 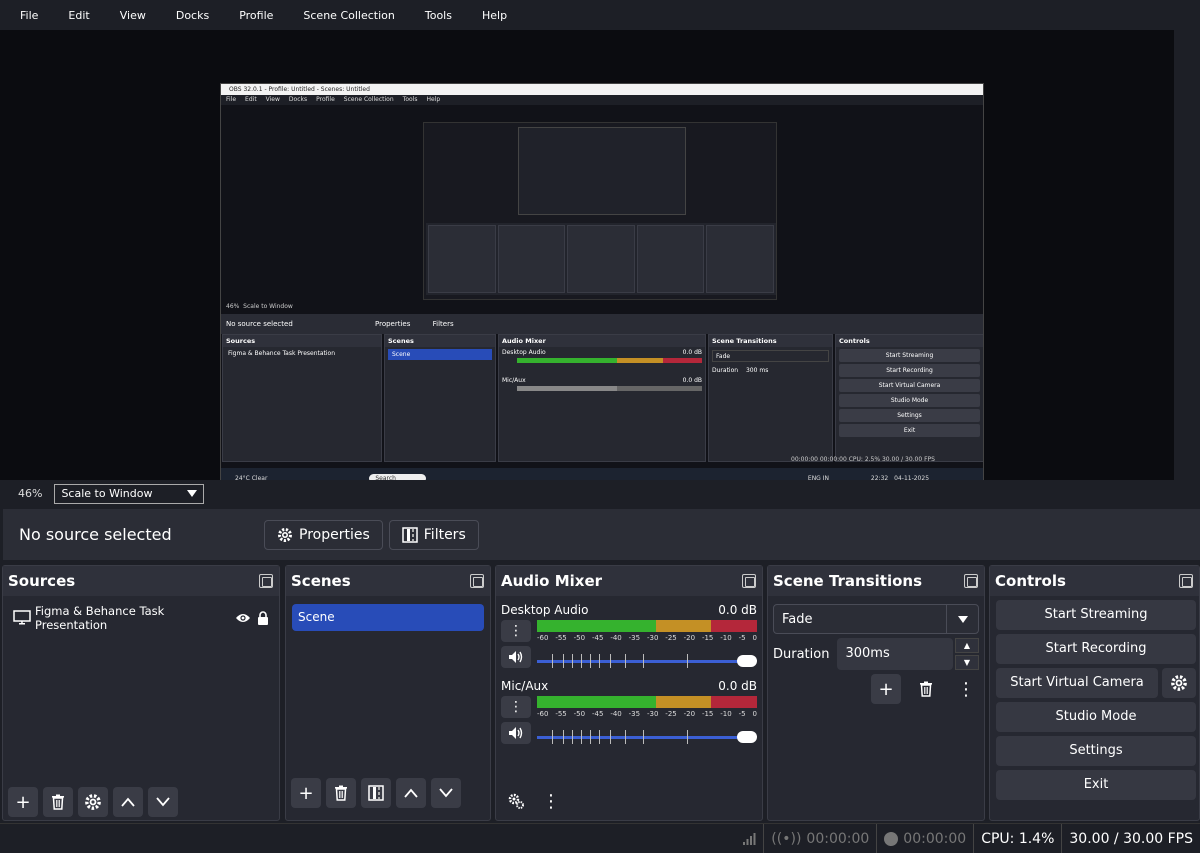 I want to click on transition-menu-button: ⋮, so click(x=966, y=689).